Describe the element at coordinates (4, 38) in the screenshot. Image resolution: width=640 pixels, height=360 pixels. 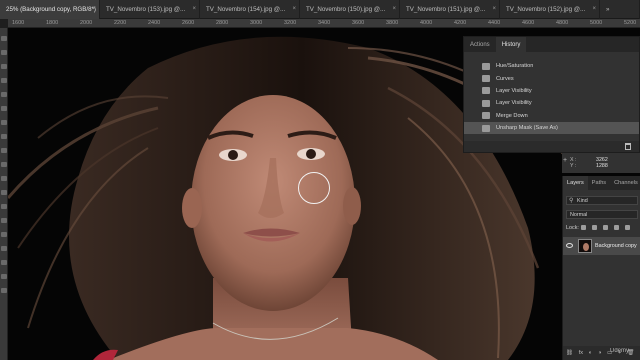
I see `move-tool-icon` at that location.